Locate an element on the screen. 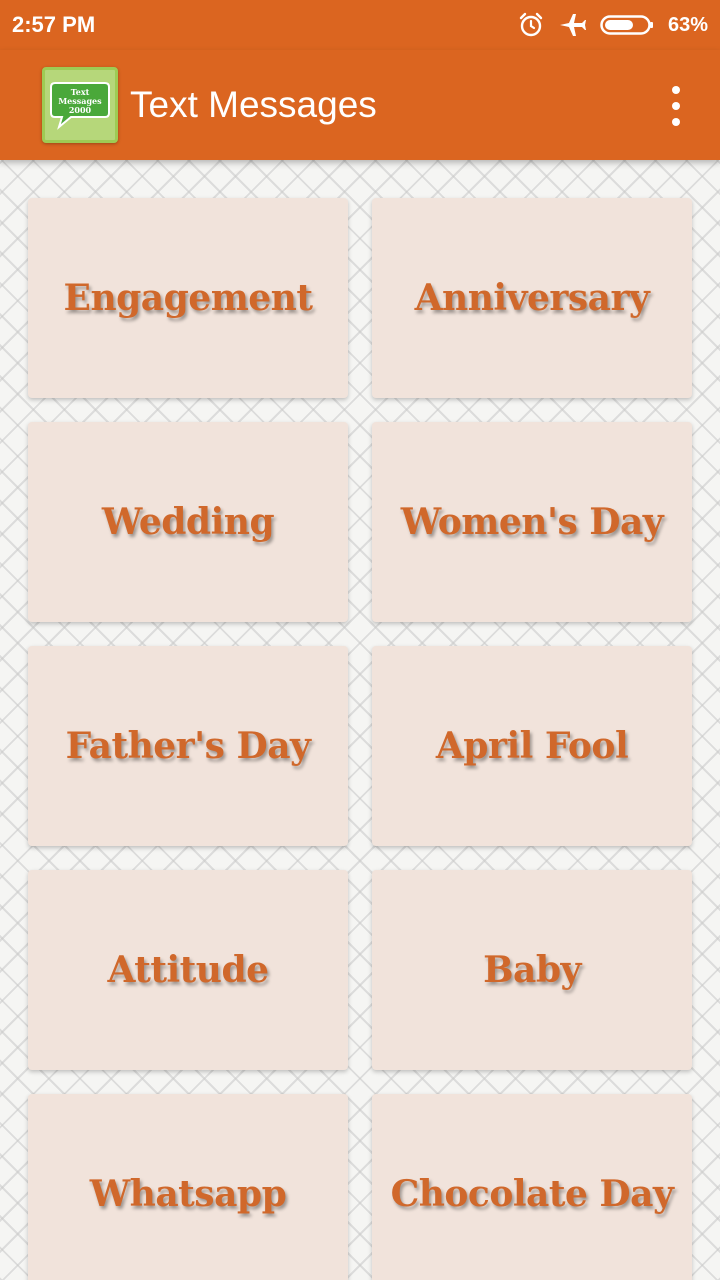 This screenshot has height=1280, width=720. category-card-whatsapp: Whatsapp is located at coordinates (188, 1187).